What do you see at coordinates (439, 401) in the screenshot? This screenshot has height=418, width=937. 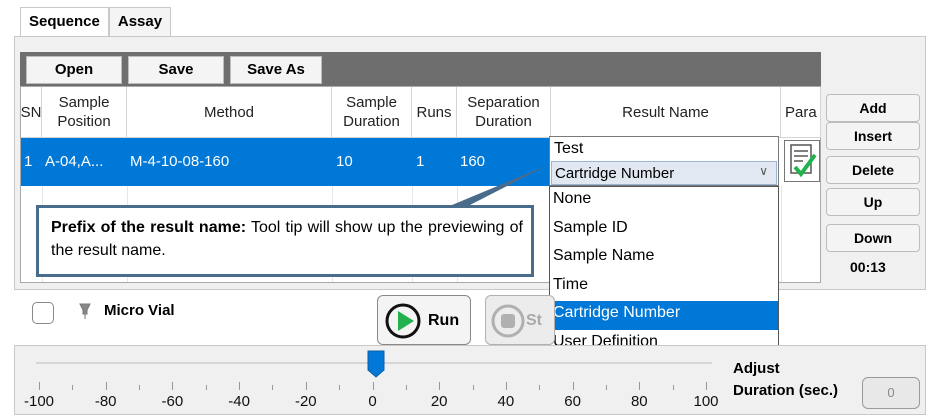 I see `slider-tick-label: 20` at bounding box center [439, 401].